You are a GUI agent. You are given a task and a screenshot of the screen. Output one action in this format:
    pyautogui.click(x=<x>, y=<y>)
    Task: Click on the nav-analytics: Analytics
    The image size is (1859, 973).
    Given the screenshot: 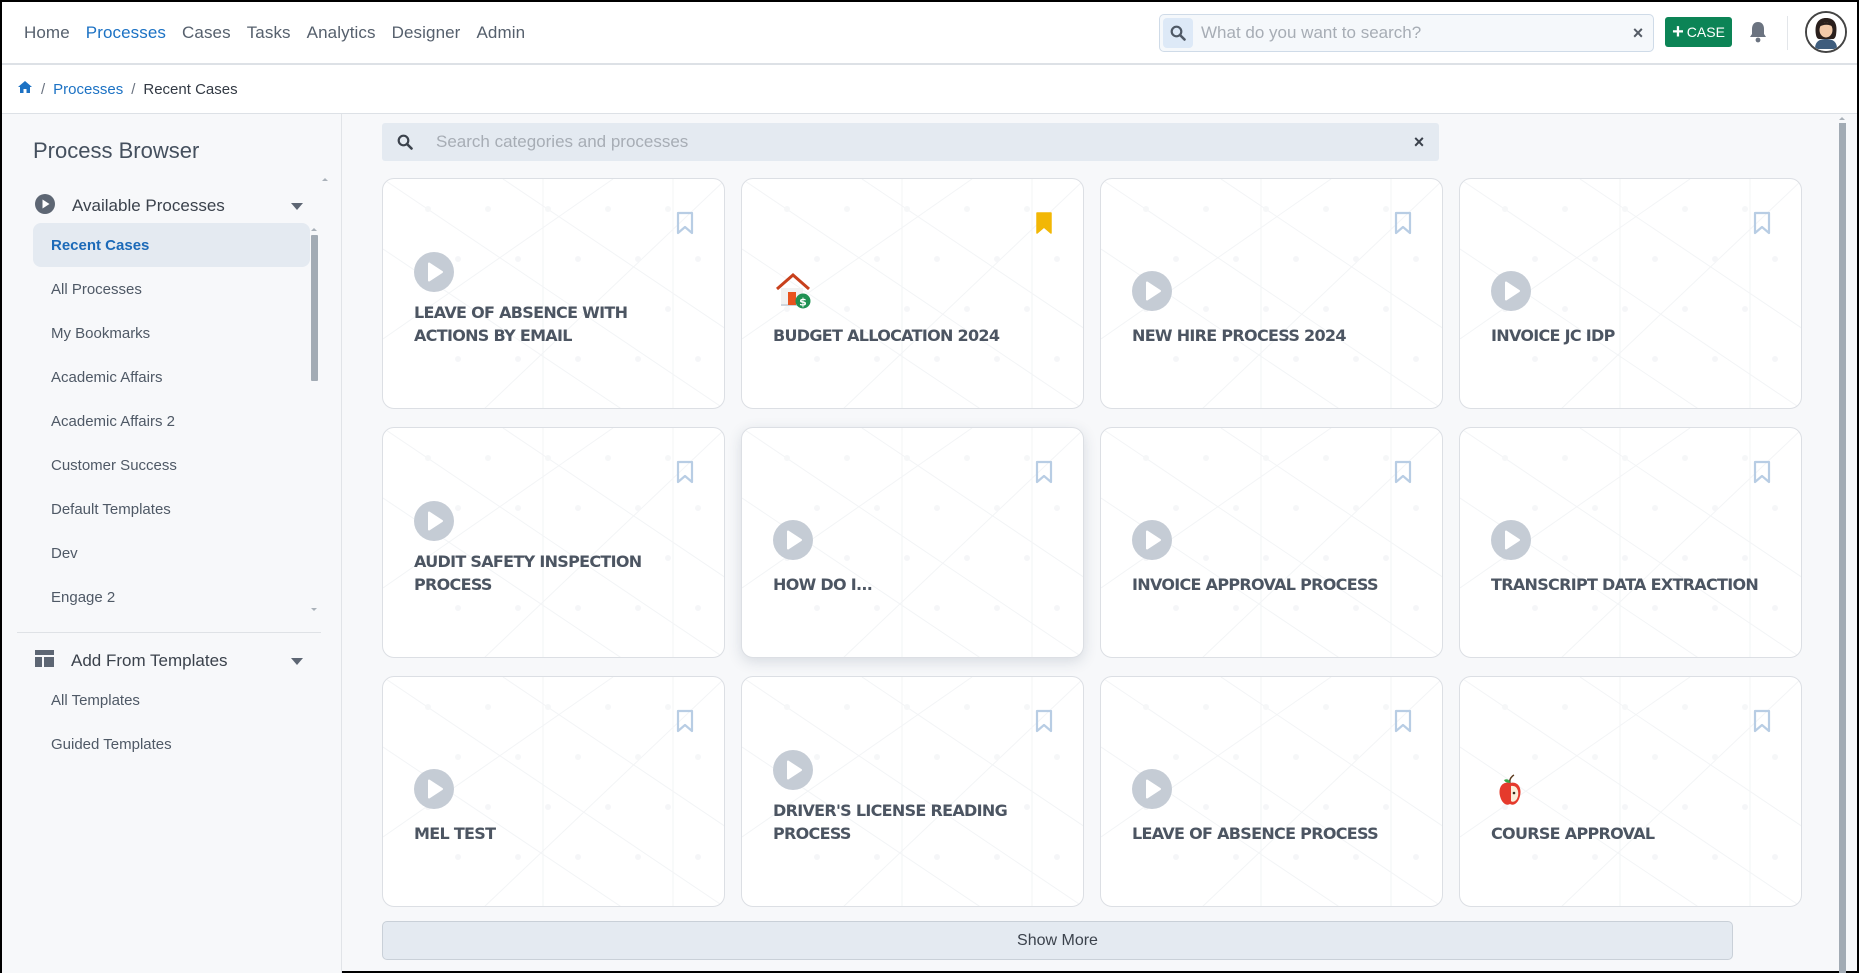 What is the action you would take?
    pyautogui.click(x=341, y=33)
    